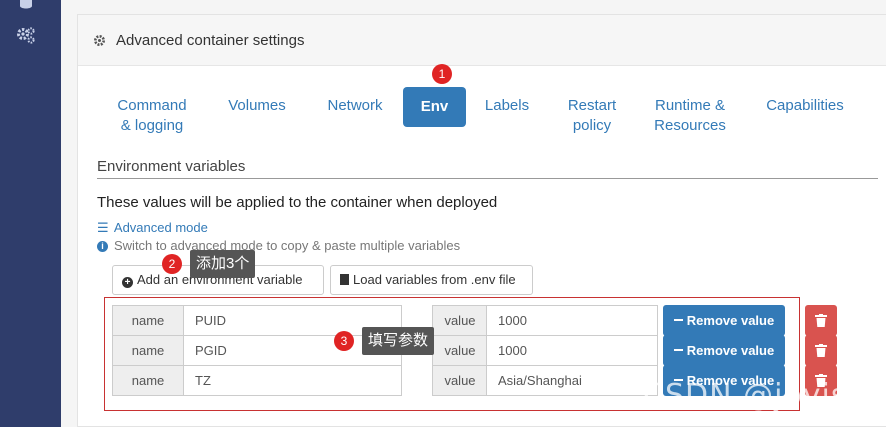 This screenshot has width=886, height=427. Describe the element at coordinates (210, 40) in the screenshot. I see `panel-title: Advanced container settings` at that location.